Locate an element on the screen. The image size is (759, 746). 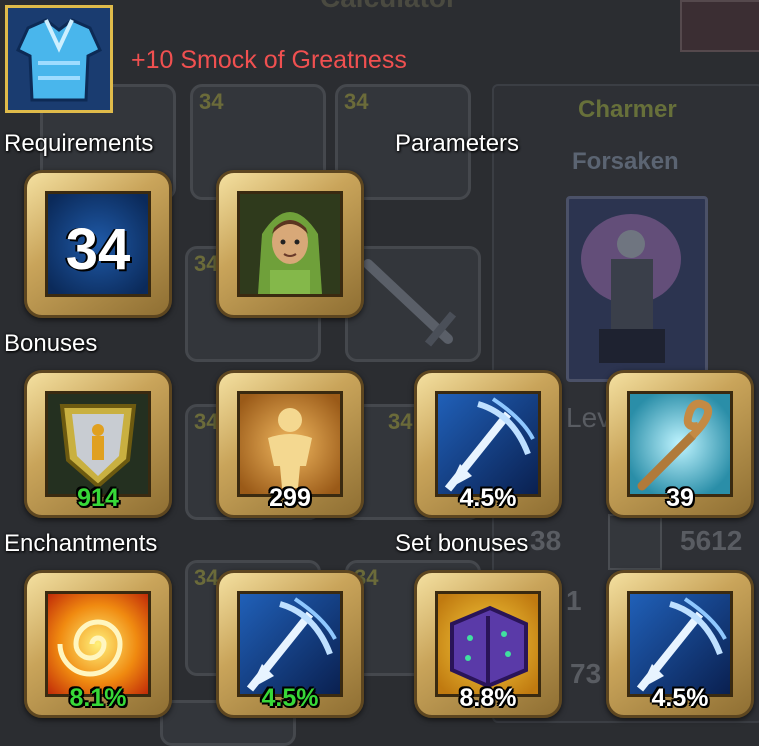
level-label: Lev is located at coordinates (589, 417).